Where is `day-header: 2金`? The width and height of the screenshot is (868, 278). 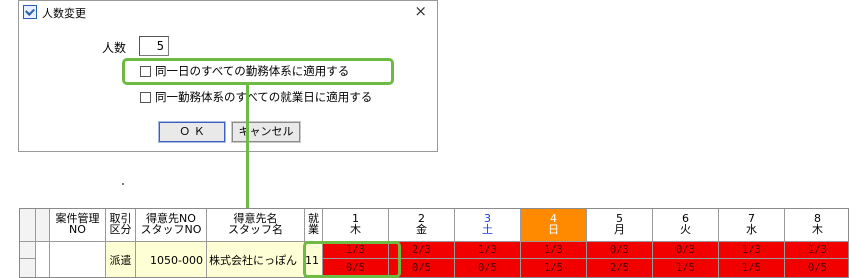
day-header: 2金 is located at coordinates (422, 225).